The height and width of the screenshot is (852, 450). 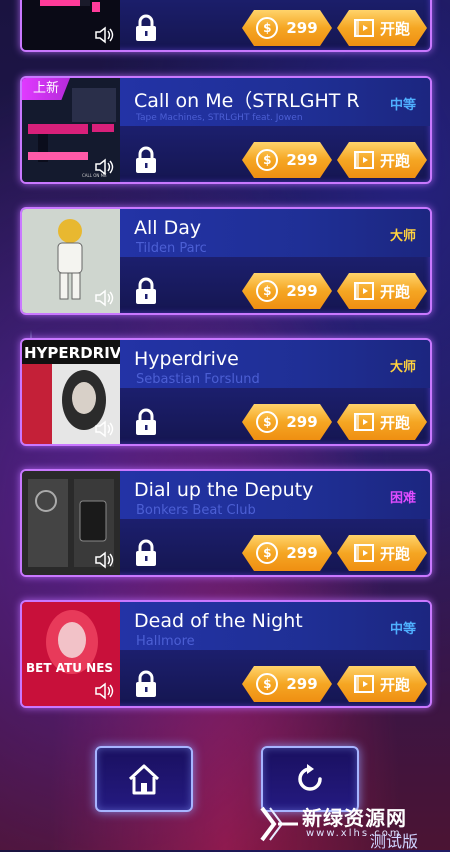 I want to click on song-title: Dial up the Deputy, so click(x=224, y=490).